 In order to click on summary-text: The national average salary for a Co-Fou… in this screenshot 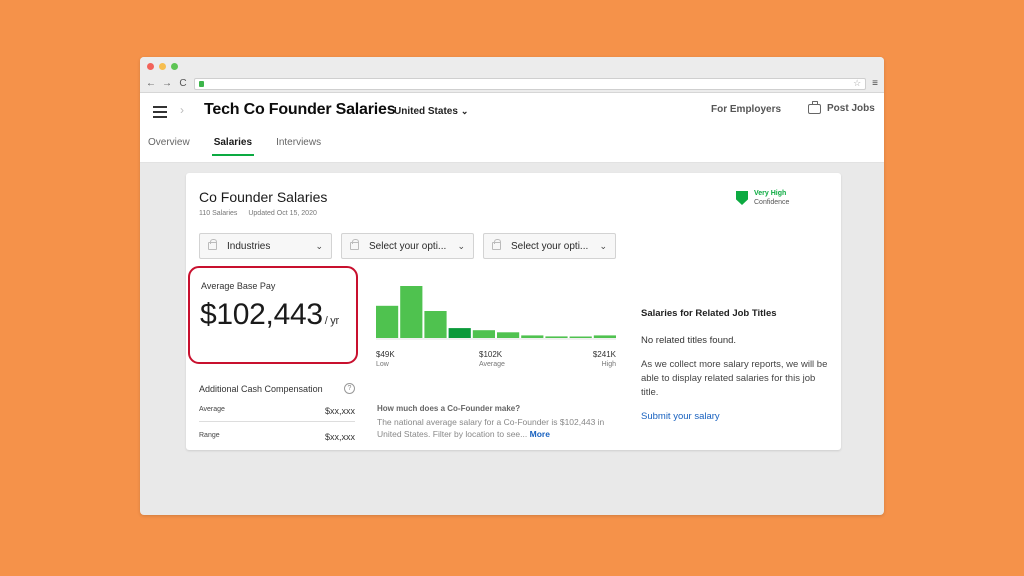, I will do `click(491, 428)`.